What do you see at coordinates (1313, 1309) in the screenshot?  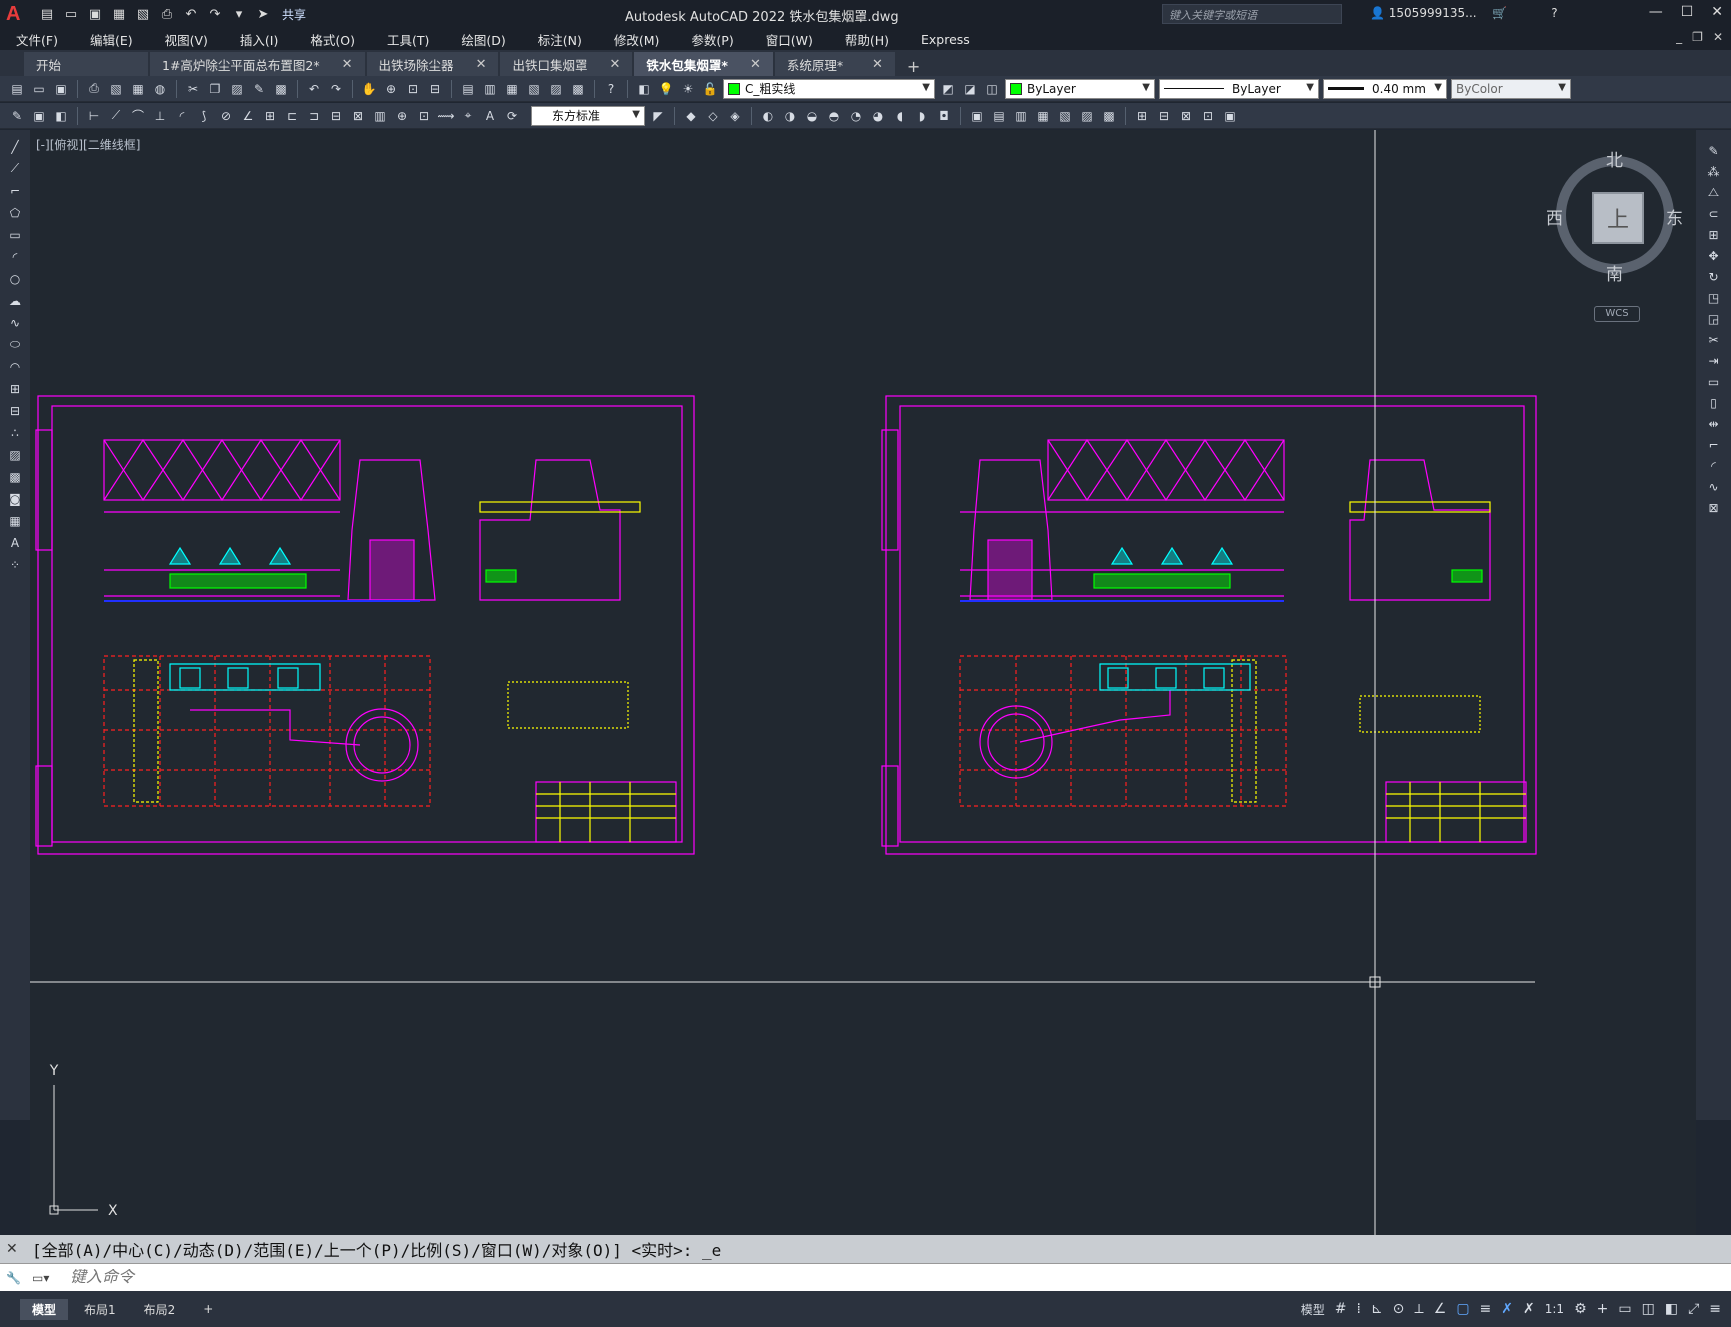 I see `model-space-button: 模型` at bounding box center [1313, 1309].